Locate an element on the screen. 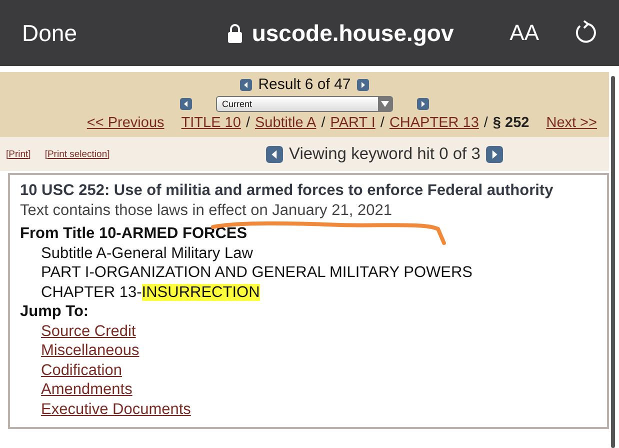 Image resolution: width=619 pixels, height=448 pixels. jump-link: Miscellaneous is located at coordinates (90, 350).